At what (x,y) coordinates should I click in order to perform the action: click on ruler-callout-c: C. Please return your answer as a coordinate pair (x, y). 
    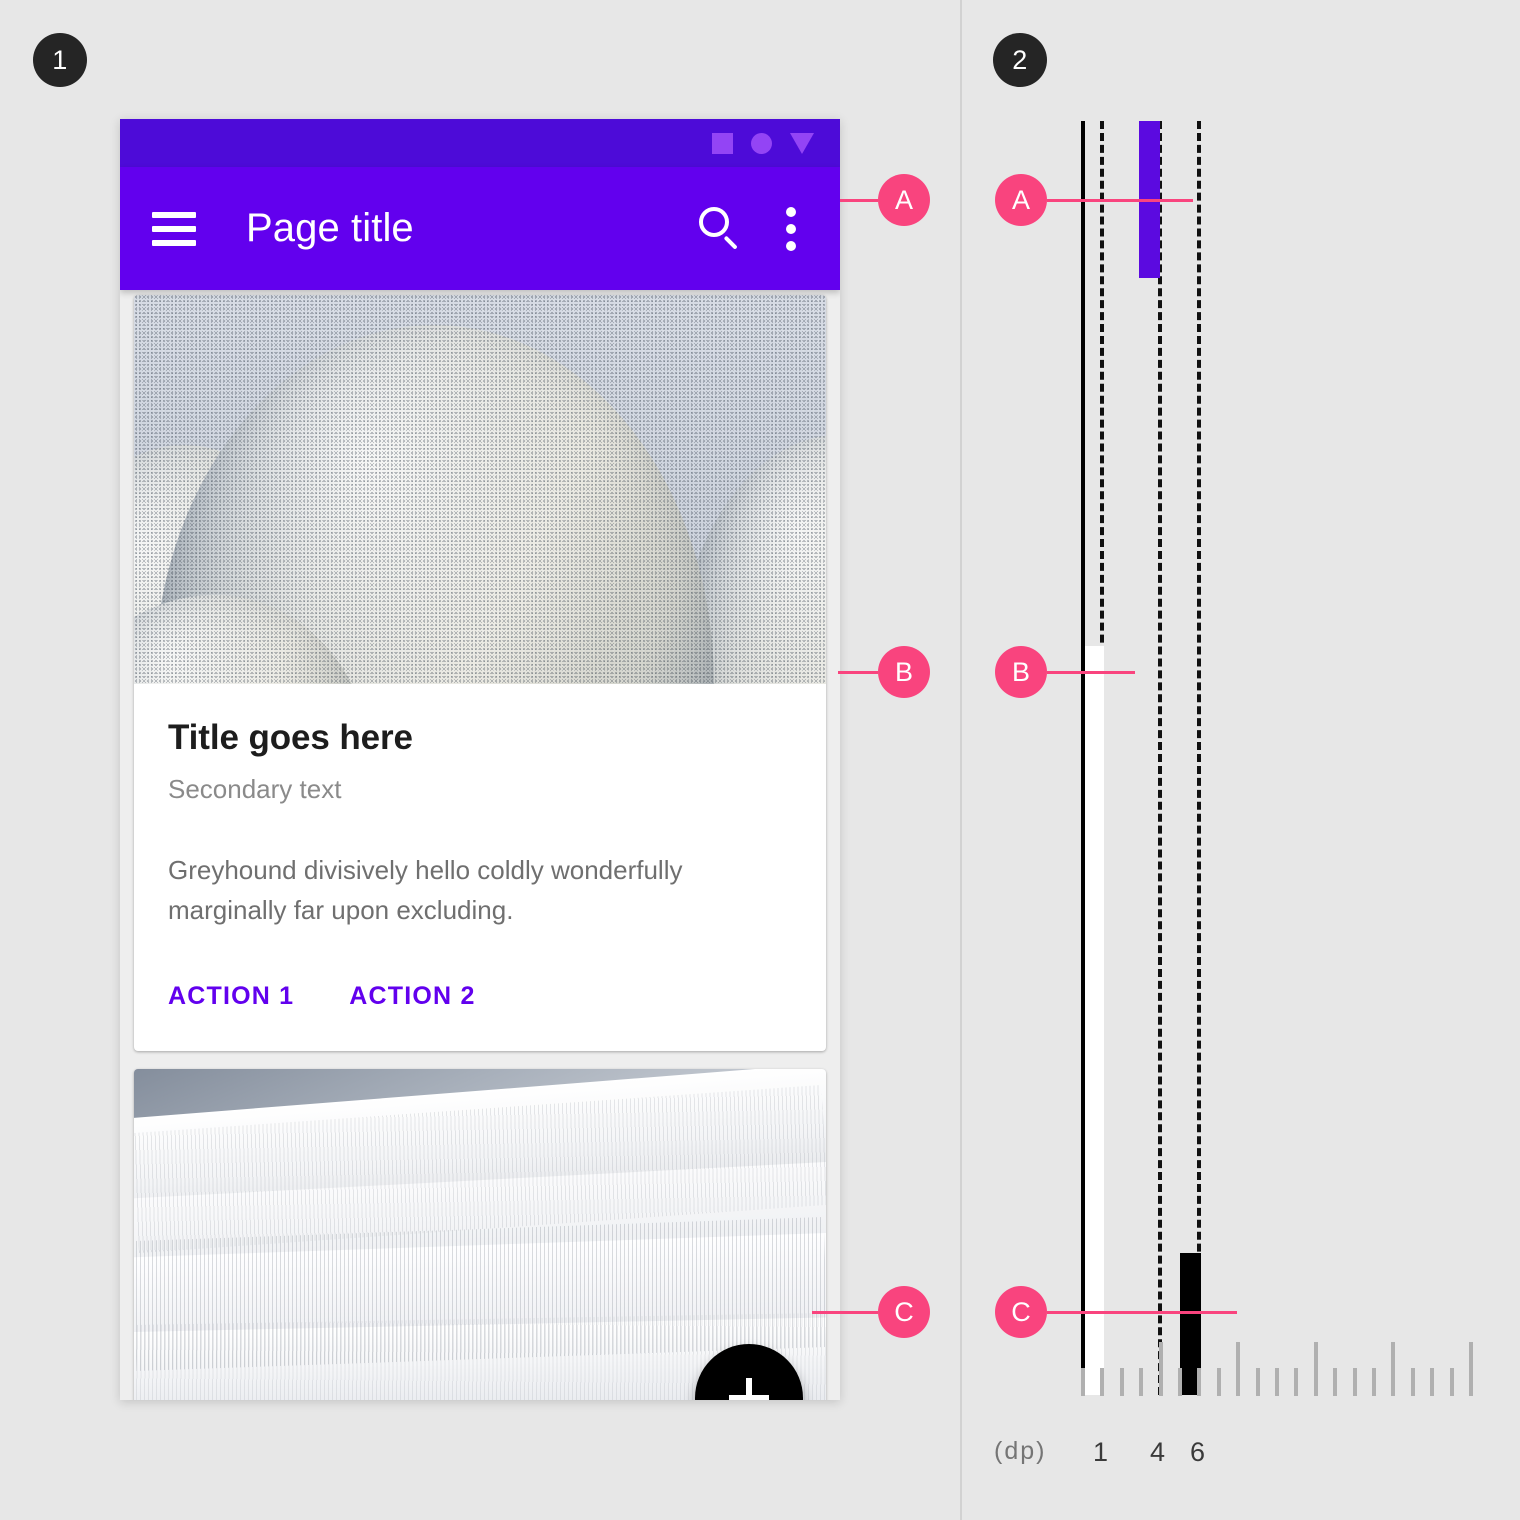
    Looking at the image, I should click on (1116, 1312).